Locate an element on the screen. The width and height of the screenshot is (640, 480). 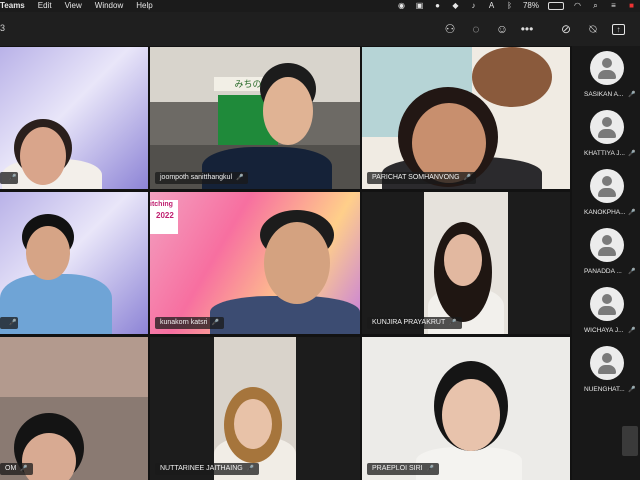
tile-9-label: PRAEPLOI SIRI 🎤 is located at coordinates (403, 469).